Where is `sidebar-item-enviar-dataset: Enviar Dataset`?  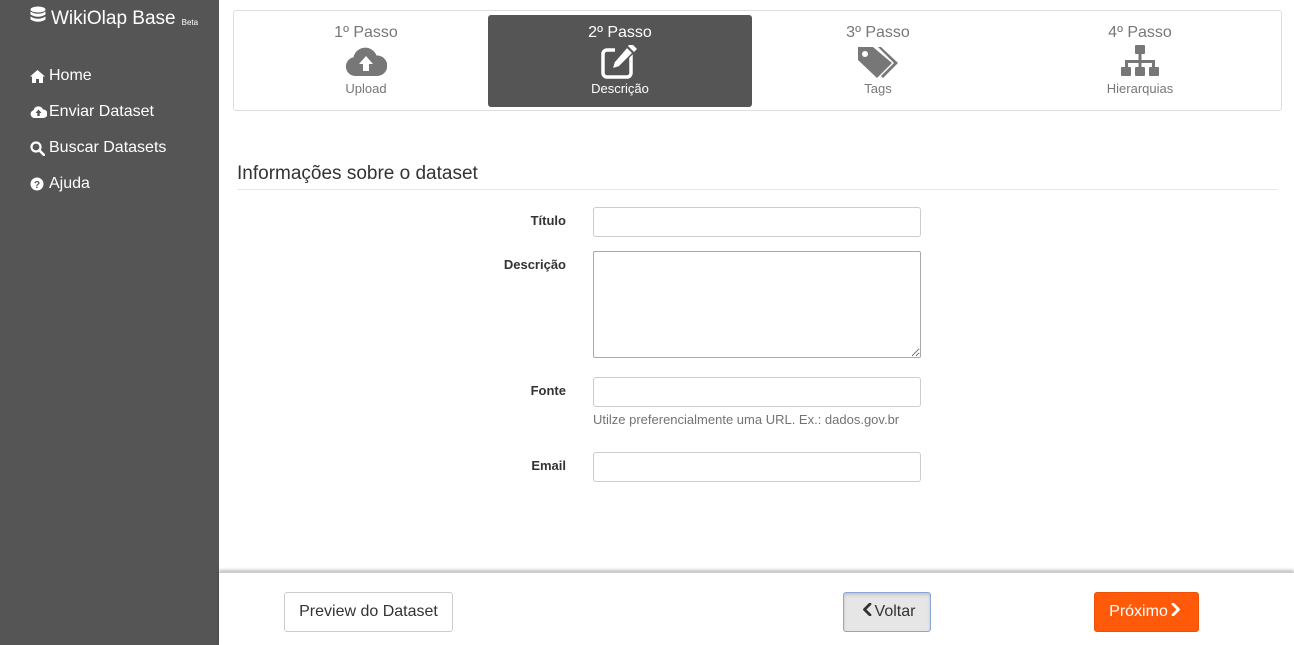 sidebar-item-enviar-dataset: Enviar Dataset is located at coordinates (98, 112).